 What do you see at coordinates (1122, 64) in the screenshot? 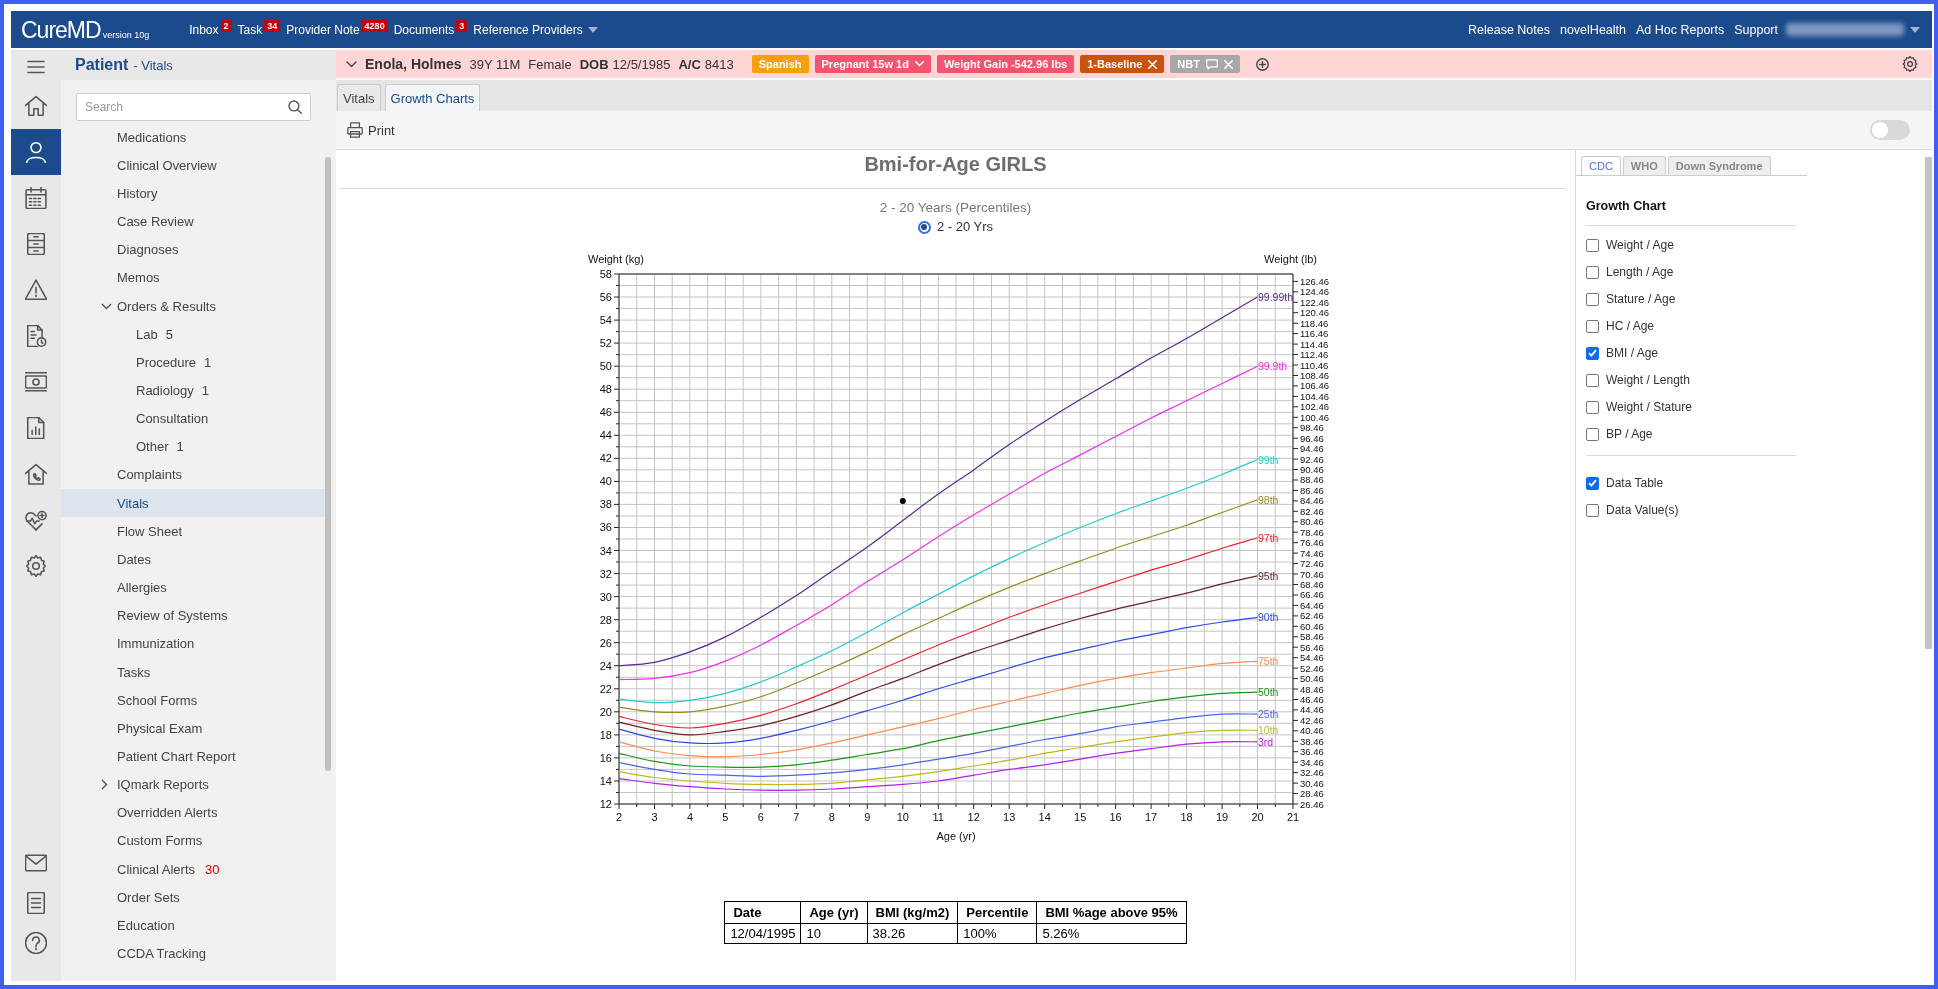
I see `patient-tag: 1-Baseline` at bounding box center [1122, 64].